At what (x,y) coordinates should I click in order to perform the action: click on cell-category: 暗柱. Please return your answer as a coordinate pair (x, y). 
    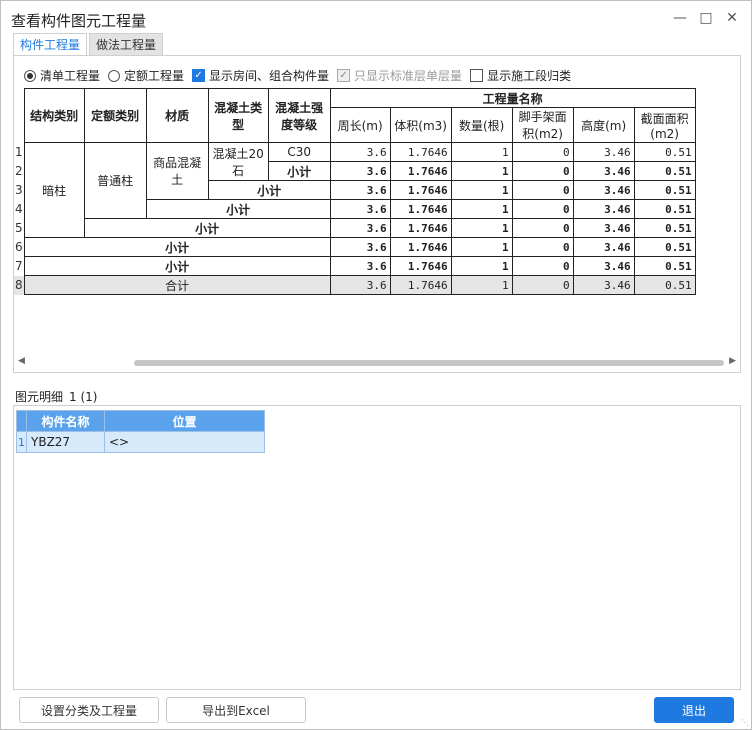
    Looking at the image, I should click on (54, 190).